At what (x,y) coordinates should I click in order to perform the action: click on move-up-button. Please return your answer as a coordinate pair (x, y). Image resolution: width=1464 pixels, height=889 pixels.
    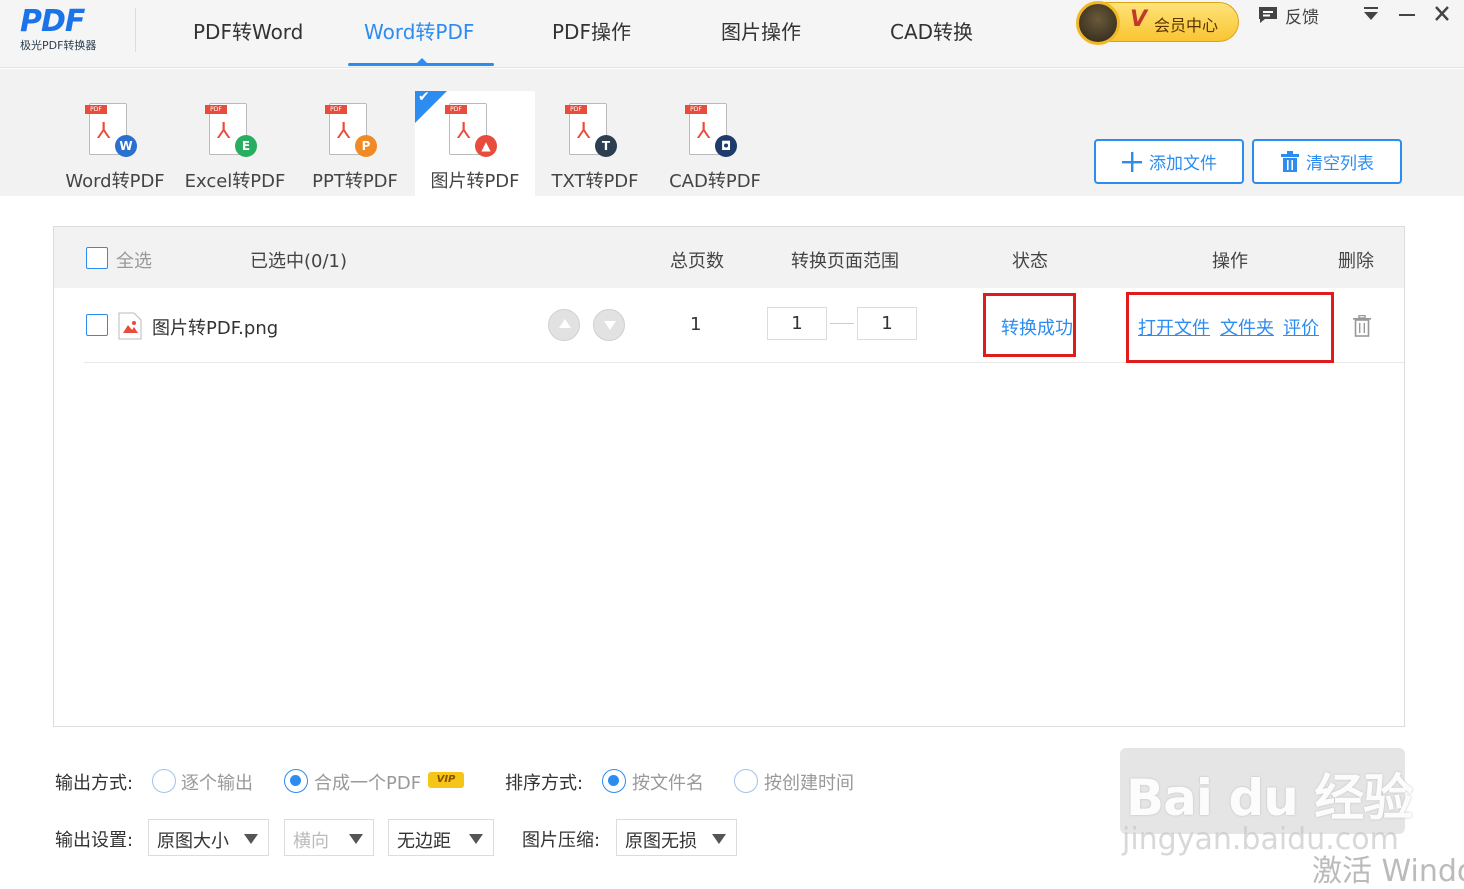
    Looking at the image, I should click on (564, 325).